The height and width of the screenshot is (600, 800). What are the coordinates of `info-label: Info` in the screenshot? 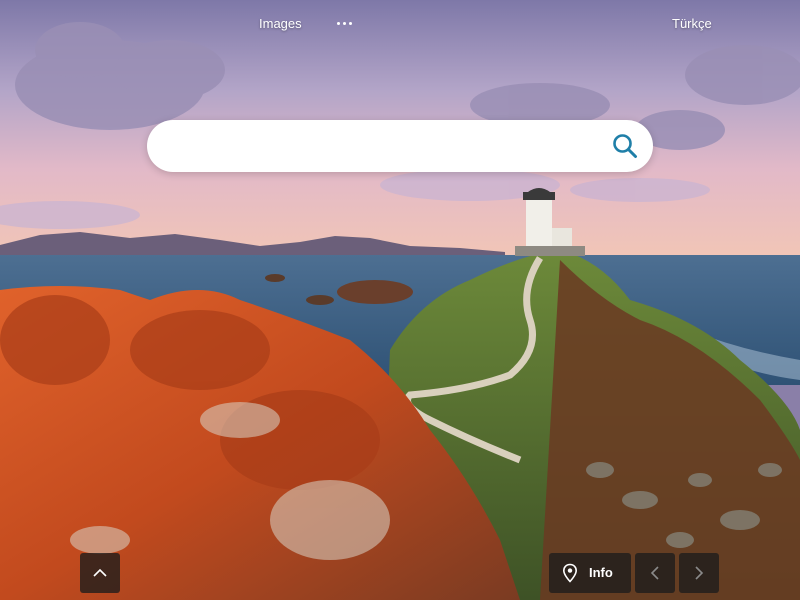 It's located at (601, 572).